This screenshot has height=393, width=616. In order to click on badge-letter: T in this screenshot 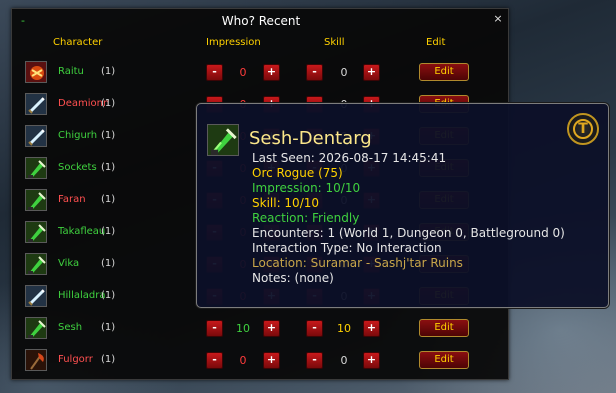, I will do `click(583, 129)`.